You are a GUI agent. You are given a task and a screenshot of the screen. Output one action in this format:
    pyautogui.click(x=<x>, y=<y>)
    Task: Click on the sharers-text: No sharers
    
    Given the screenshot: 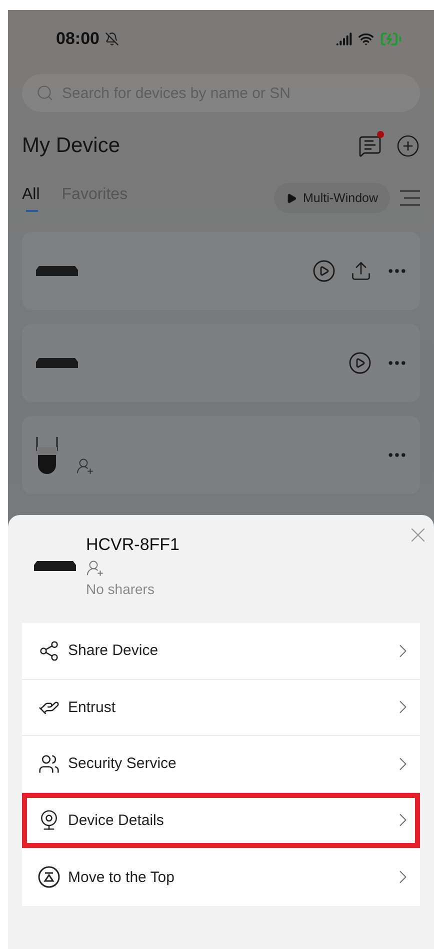 What is the action you would take?
    pyautogui.click(x=121, y=589)
    